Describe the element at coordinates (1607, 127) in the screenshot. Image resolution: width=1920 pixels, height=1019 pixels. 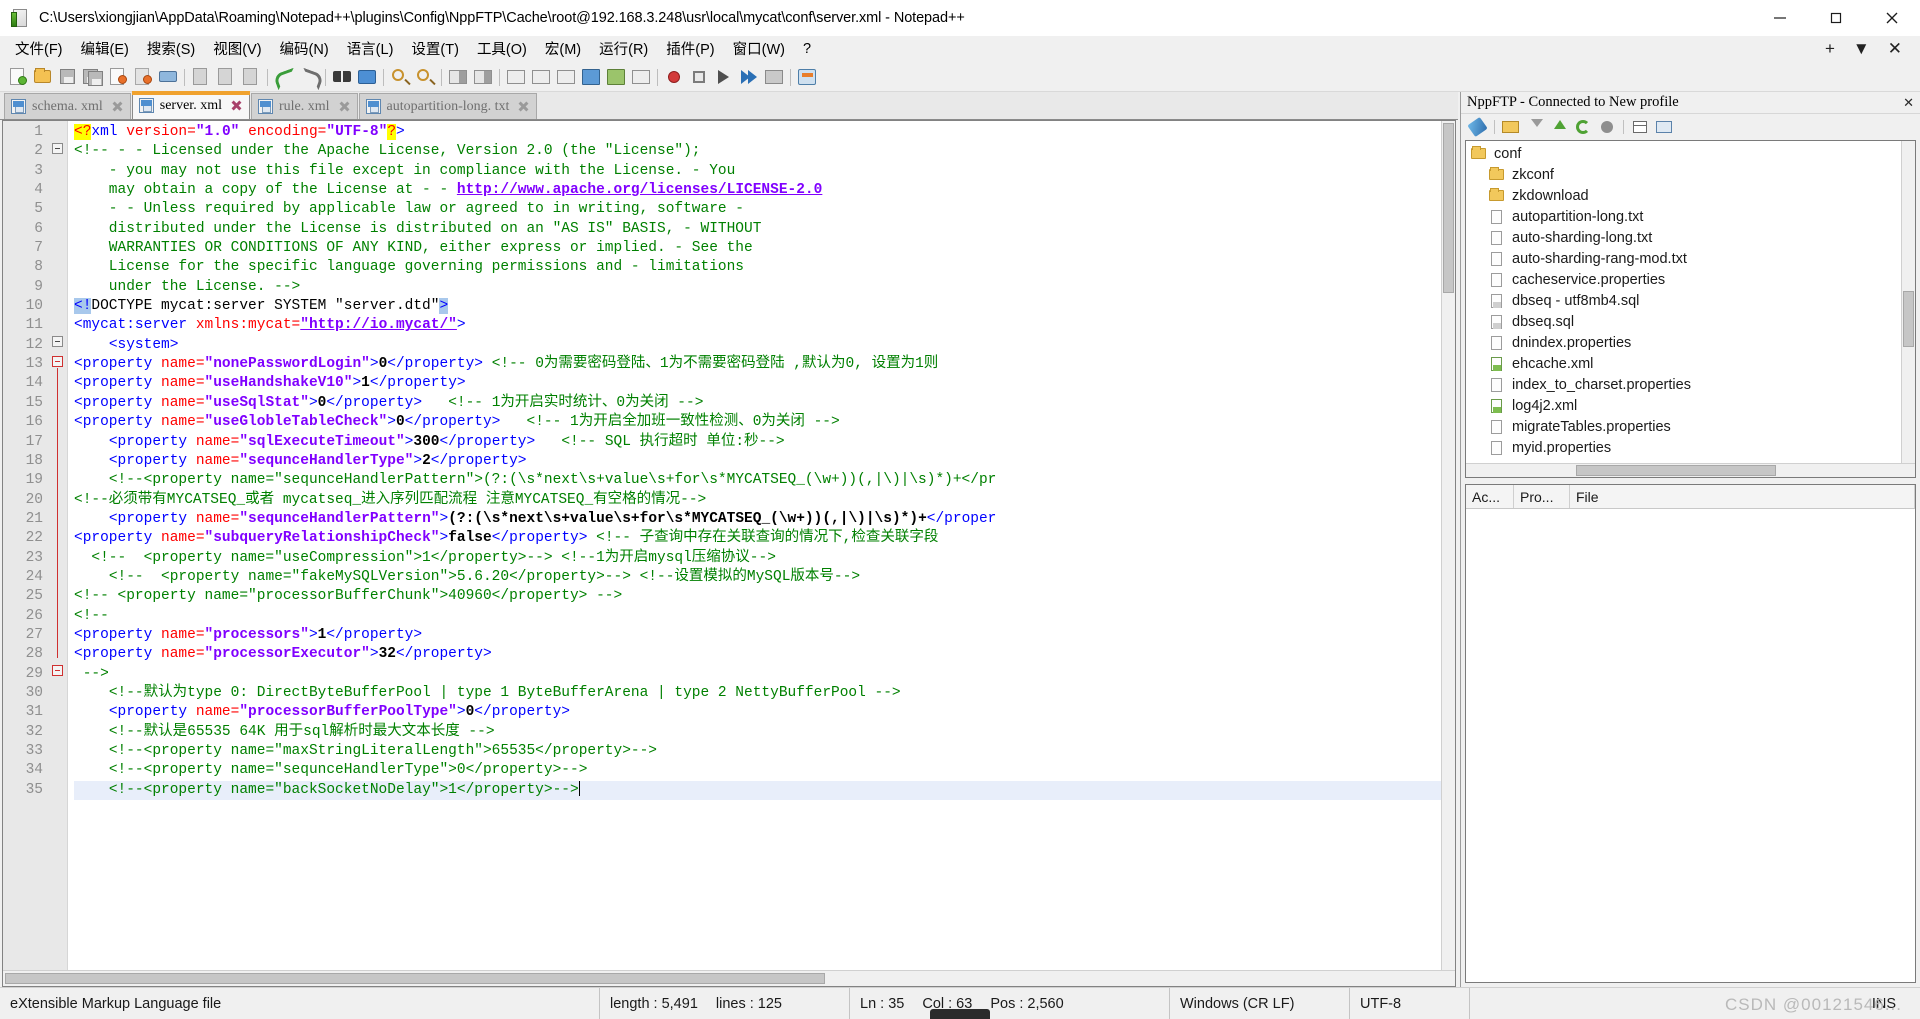
I see `abort-icon` at that location.